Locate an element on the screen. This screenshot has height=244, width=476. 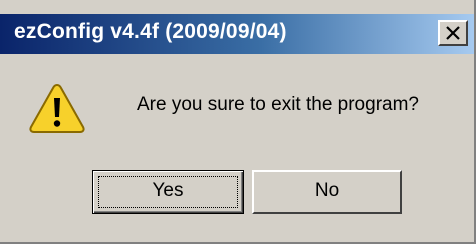
close-icon is located at coordinates (453, 33).